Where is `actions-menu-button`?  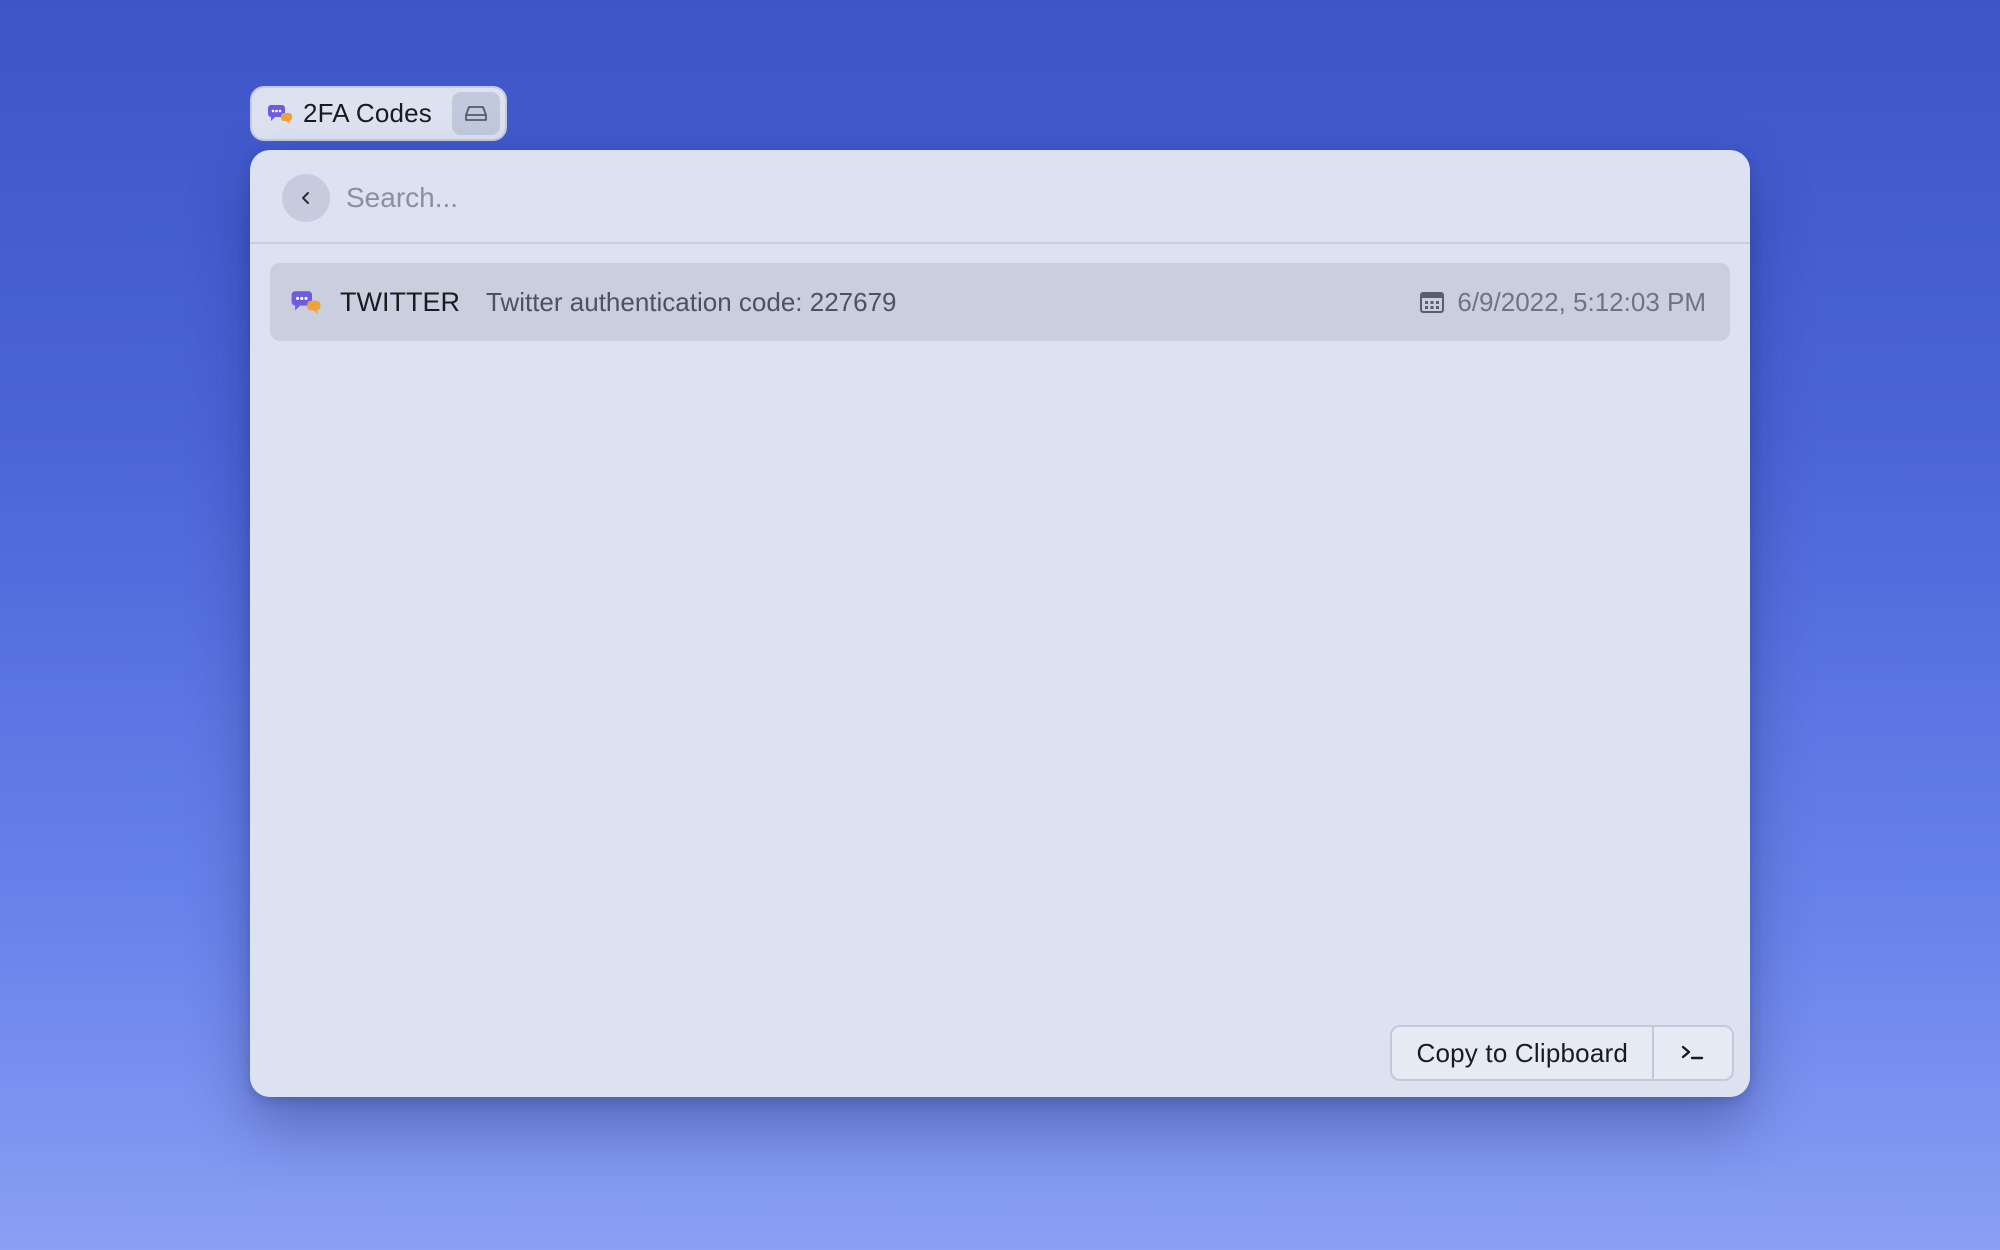
actions-menu-button is located at coordinates (1693, 1053).